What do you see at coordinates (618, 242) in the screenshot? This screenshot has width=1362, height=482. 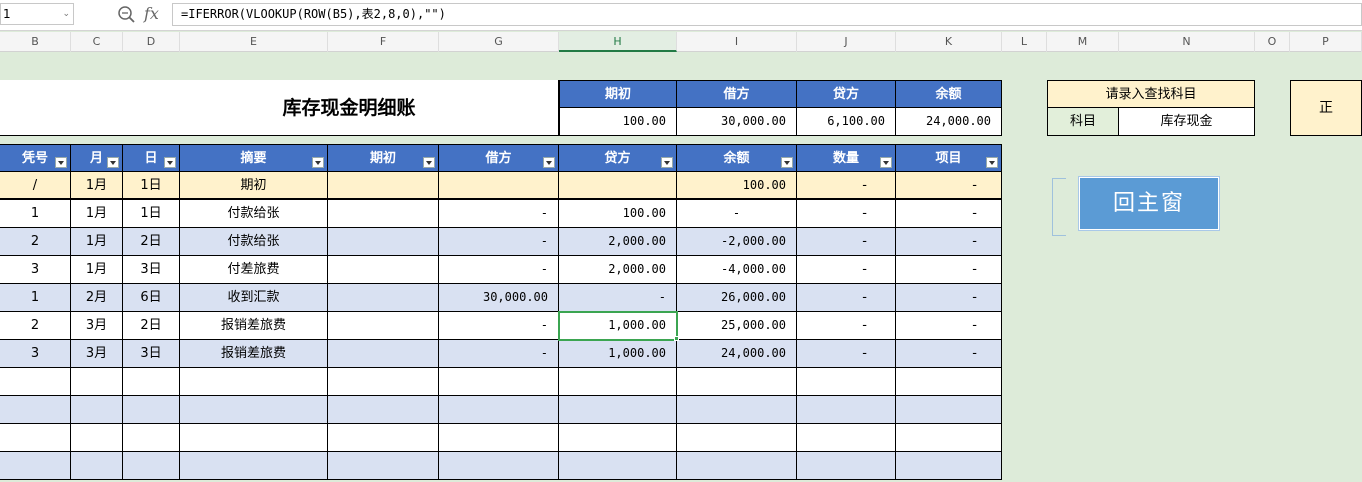 I see `table-cell: 2,000.00` at bounding box center [618, 242].